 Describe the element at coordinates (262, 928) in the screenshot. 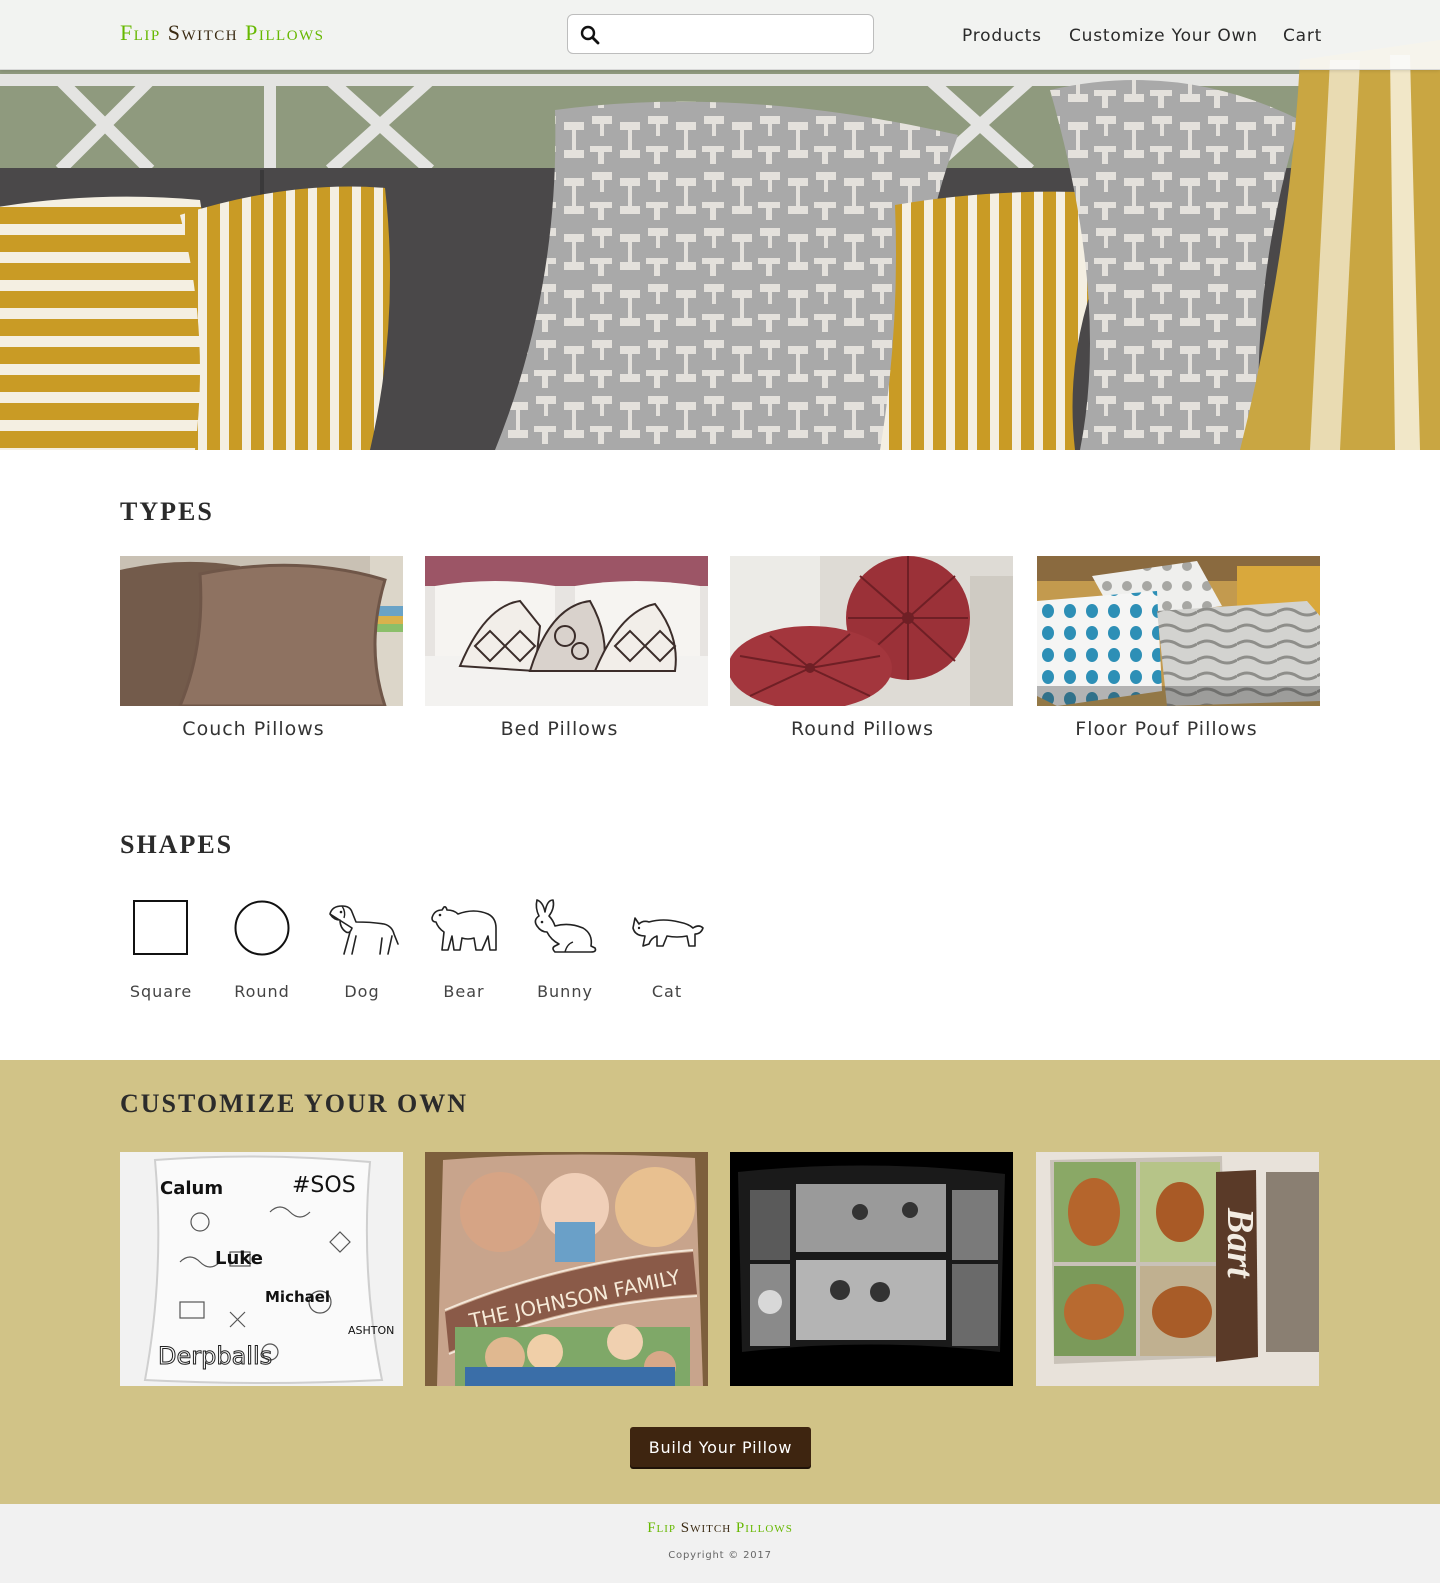

I see `circle-icon` at that location.